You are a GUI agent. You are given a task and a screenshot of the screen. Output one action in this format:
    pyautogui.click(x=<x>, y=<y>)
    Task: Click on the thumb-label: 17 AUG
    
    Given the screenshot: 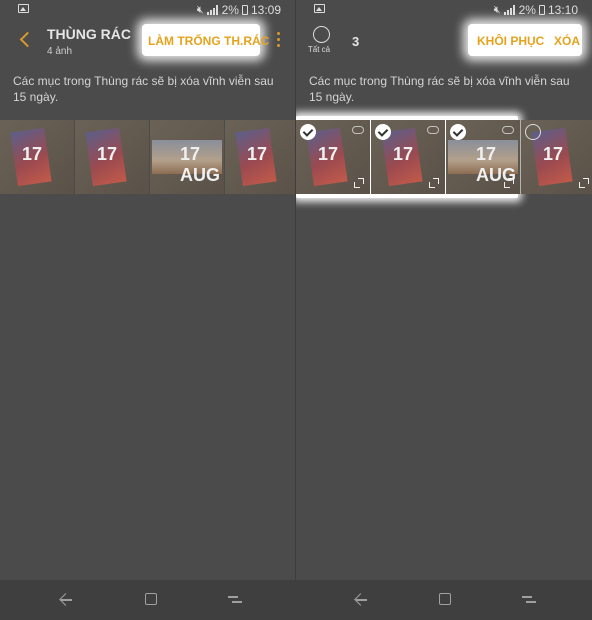 What is the action you would take?
    pyautogui.click(x=200, y=164)
    